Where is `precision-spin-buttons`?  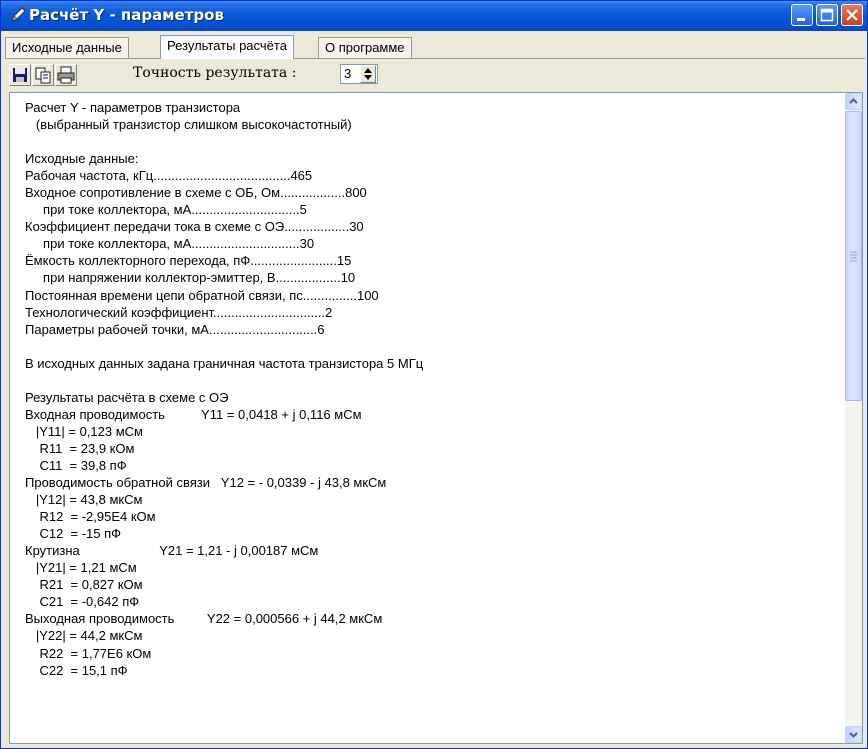 precision-spin-buttons is located at coordinates (368, 74).